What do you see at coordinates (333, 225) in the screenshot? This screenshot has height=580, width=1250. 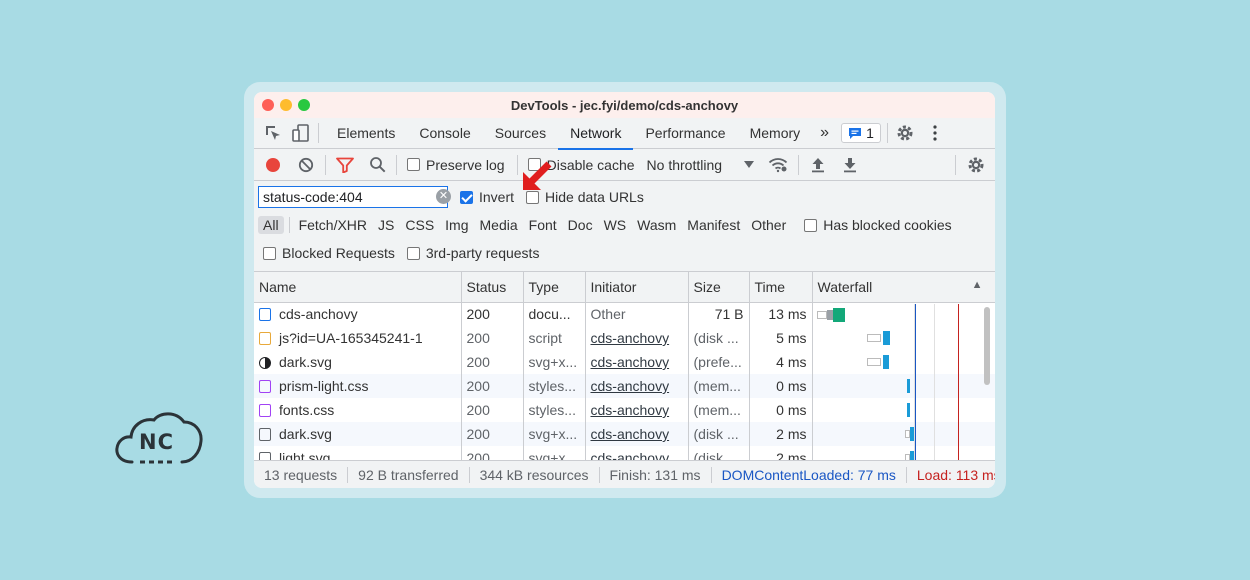 I see `type-filter-fetch-xhr: Fetch/XHR` at bounding box center [333, 225].